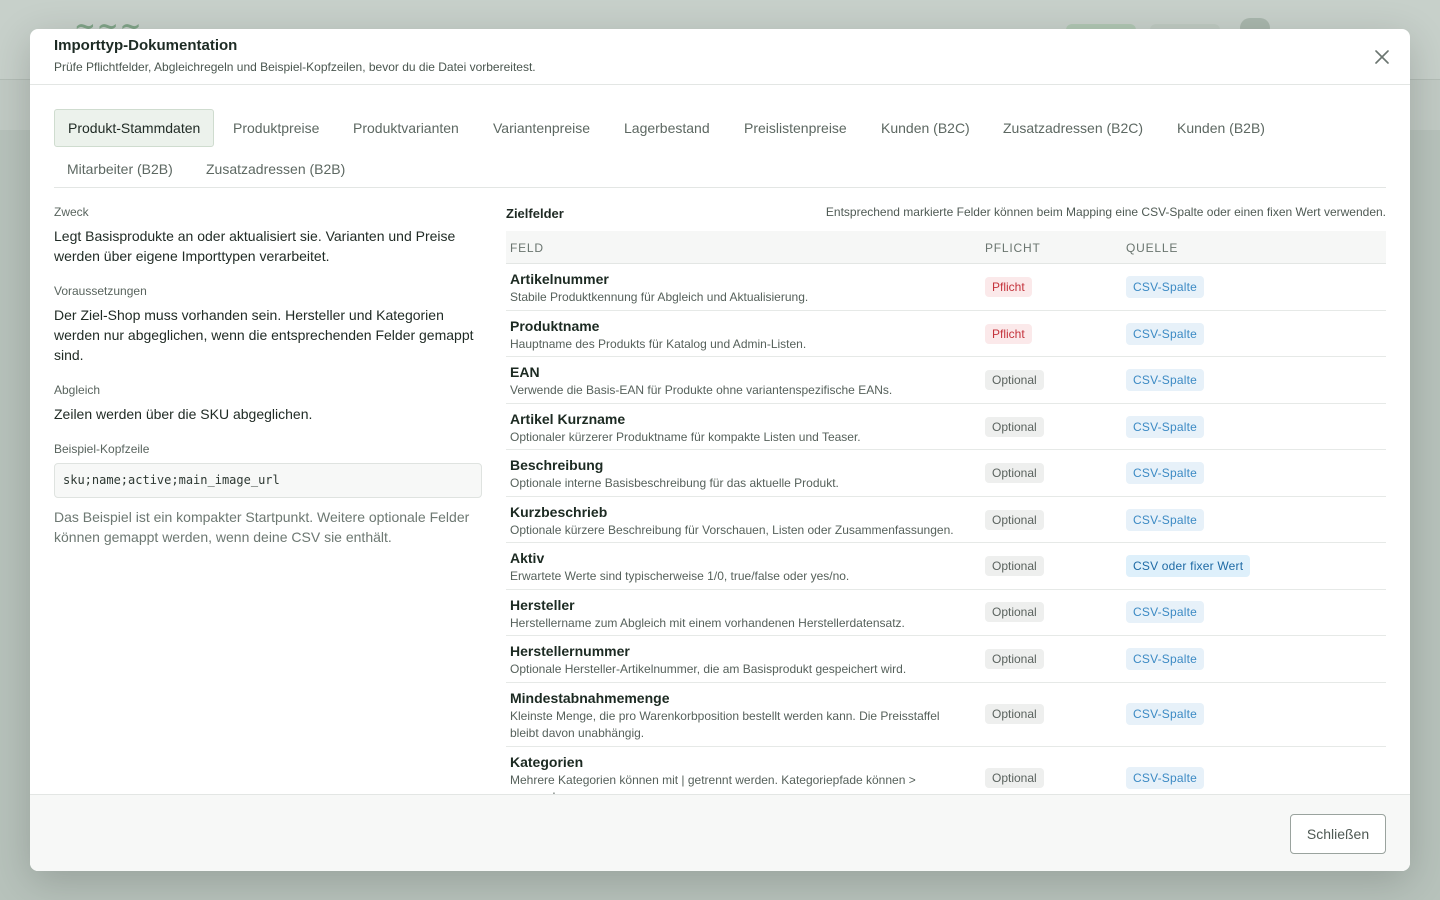  Describe the element at coordinates (541, 128) in the screenshot. I see `tab-variantenpreise: Variantenpreise` at that location.